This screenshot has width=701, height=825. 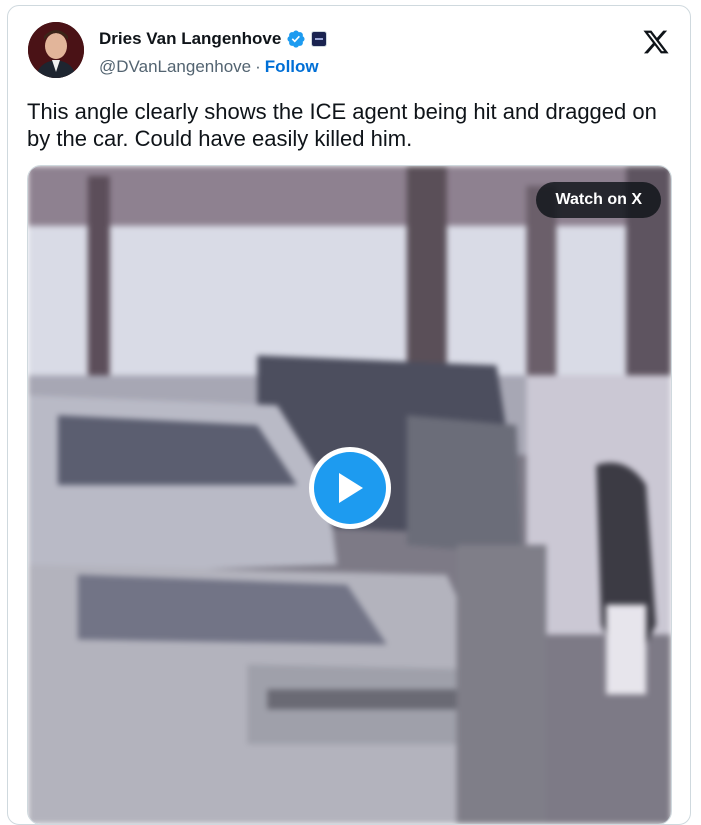 What do you see at coordinates (319, 39) in the screenshot?
I see `affiliation-badge-icon` at bounding box center [319, 39].